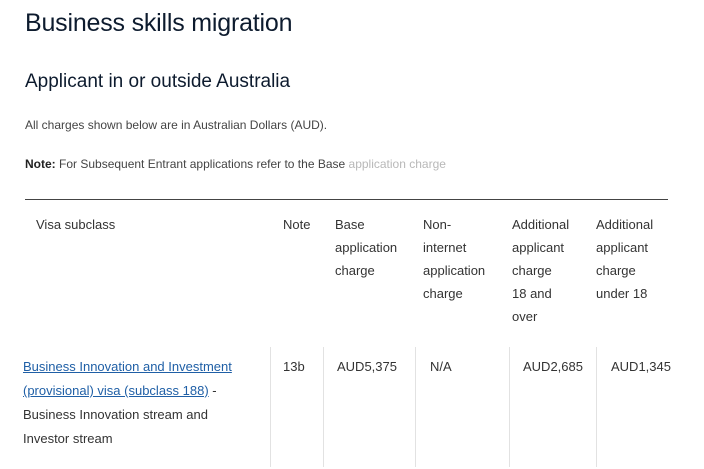 This screenshot has width=704, height=469. Describe the element at coordinates (622, 293) in the screenshot. I see `header-additional-under-18-line: under 18` at that location.